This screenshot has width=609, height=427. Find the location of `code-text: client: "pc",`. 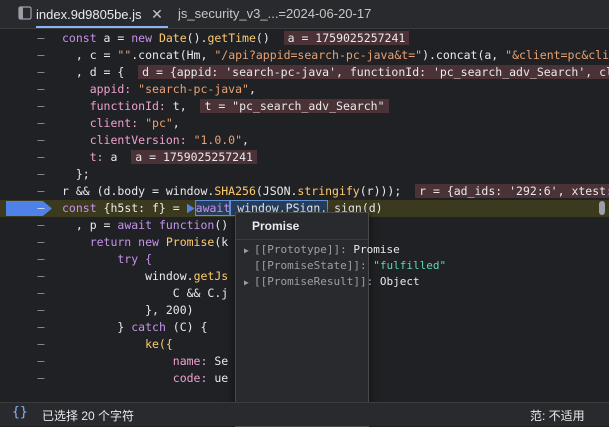

code-text: client: "pc", is located at coordinates (335, 123).